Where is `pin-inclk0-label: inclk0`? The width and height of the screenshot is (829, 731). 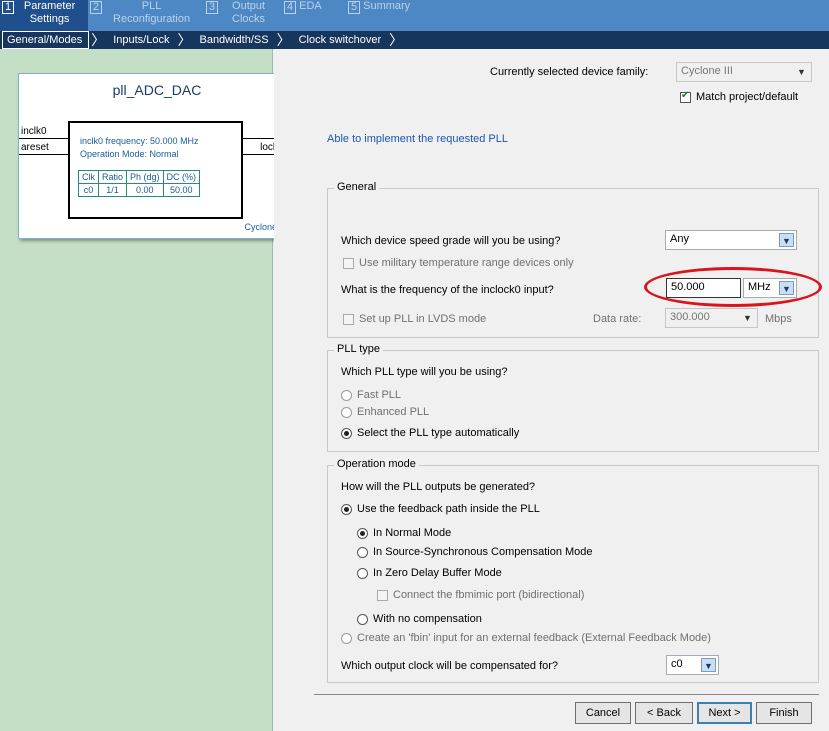 pin-inclk0-label: inclk0 is located at coordinates (34, 131).